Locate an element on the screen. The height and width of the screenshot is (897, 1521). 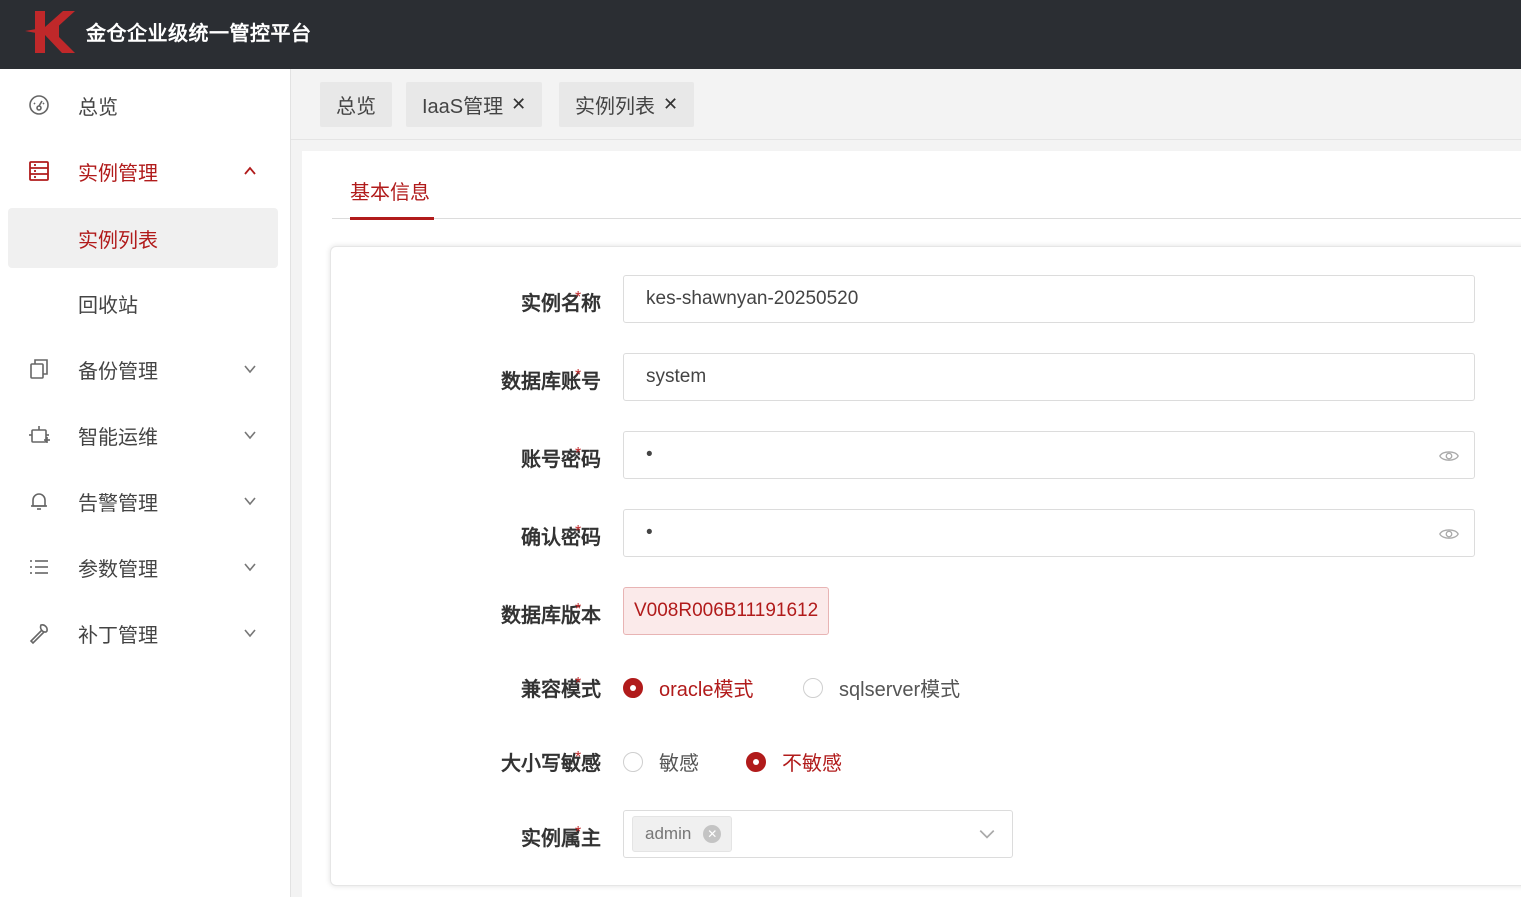
field-label: 数据库版本 is located at coordinates (551, 616).